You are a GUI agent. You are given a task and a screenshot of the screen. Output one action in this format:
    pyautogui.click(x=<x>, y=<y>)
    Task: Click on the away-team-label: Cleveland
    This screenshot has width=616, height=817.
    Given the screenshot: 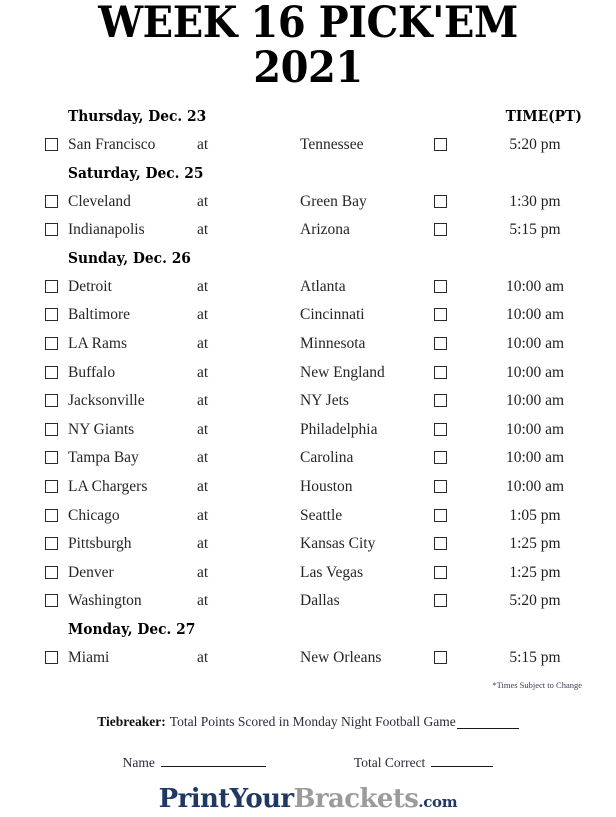 What is the action you would take?
    pyautogui.click(x=99, y=201)
    